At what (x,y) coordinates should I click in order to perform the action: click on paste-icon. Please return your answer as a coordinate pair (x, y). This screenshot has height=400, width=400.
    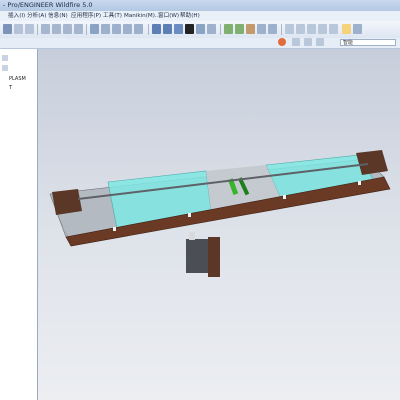
    Looking at the image, I should click on (67, 29).